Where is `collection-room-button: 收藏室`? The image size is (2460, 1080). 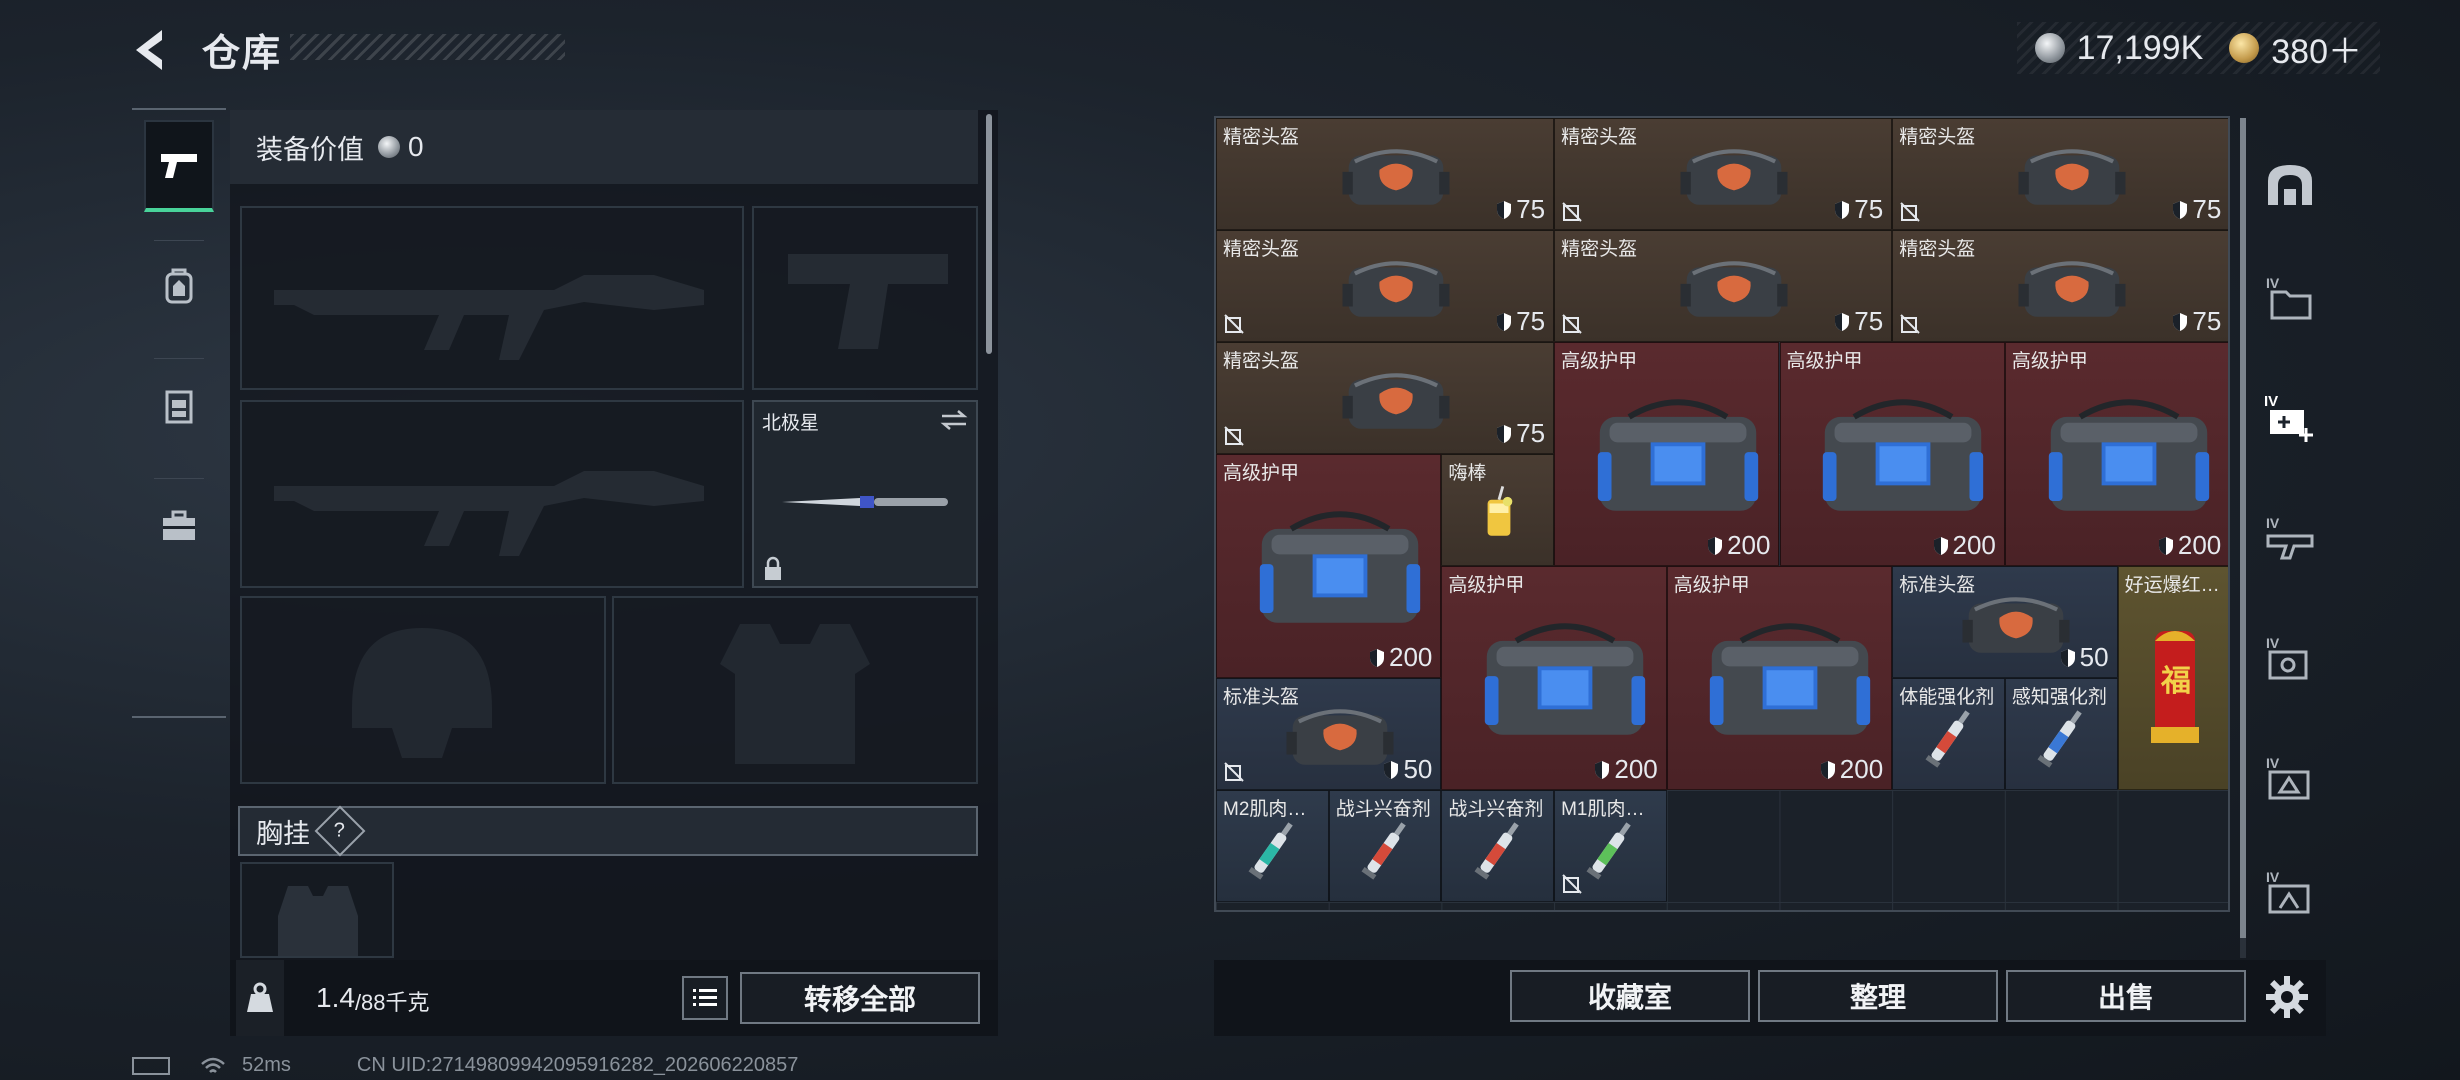 collection-room-button: 收藏室 is located at coordinates (1630, 996).